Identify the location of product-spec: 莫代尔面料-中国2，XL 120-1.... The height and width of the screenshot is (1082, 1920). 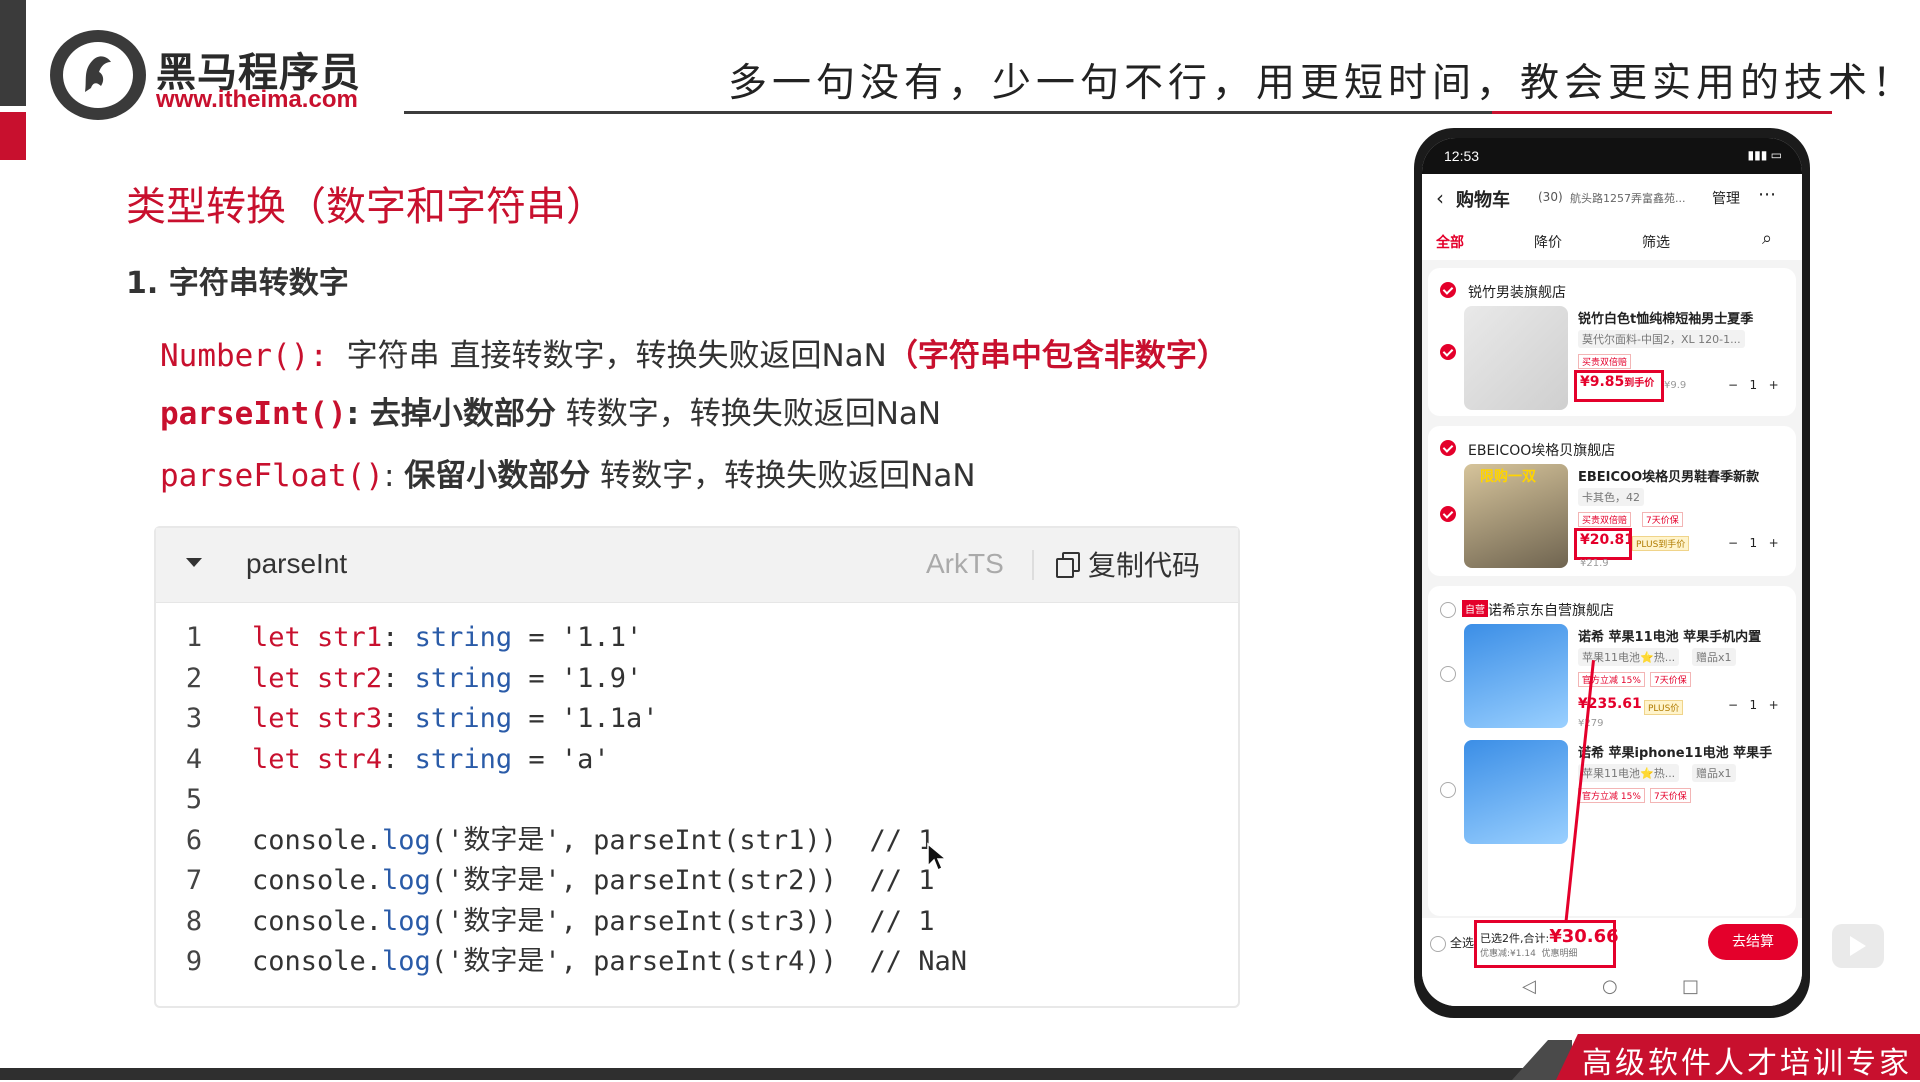
(1661, 339).